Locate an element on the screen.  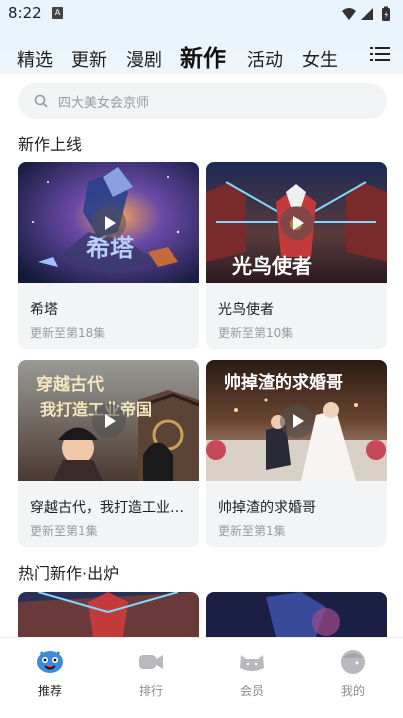
video-camera-icon is located at coordinates (151, 662).